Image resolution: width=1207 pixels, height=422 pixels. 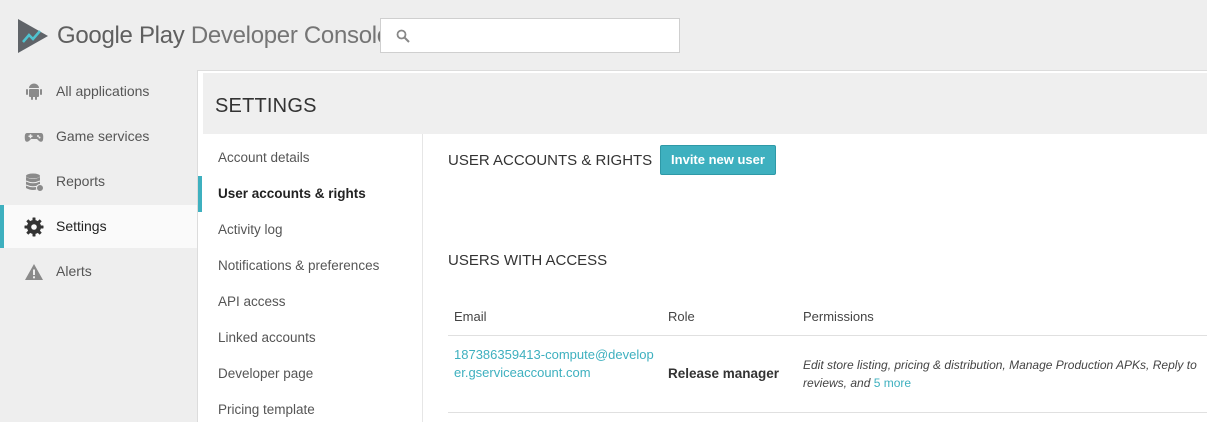 What do you see at coordinates (33, 36) in the screenshot?
I see `play-console-logo-icon` at bounding box center [33, 36].